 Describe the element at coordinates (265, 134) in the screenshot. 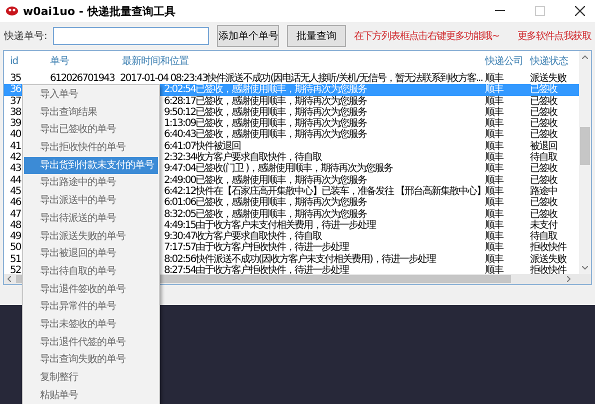

I see `location-cell-text: 6:40:43已签收，感谢使用顺丰，期待再次为您服务` at that location.